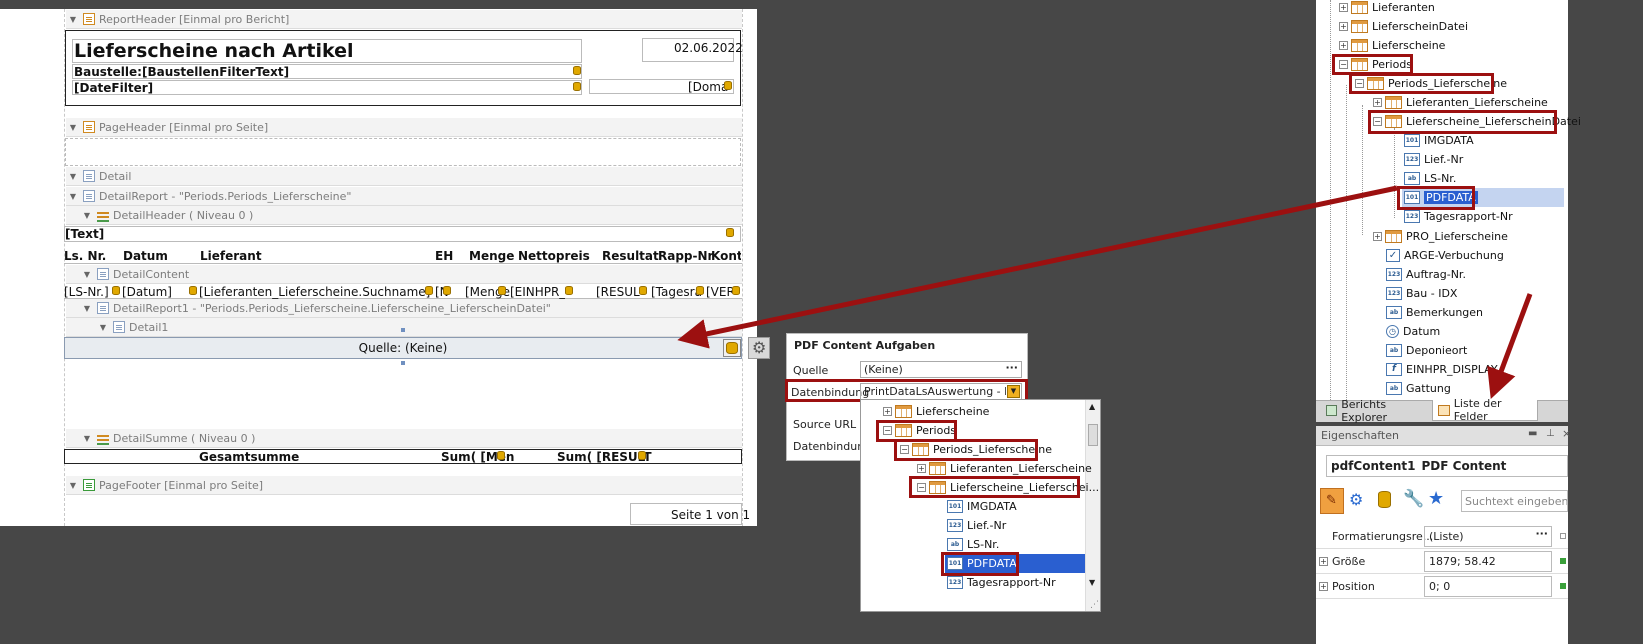 Image resolution: width=1643 pixels, height=644 pixels. I want to click on field-einhpr: [EINHPR_, so click(537, 292).